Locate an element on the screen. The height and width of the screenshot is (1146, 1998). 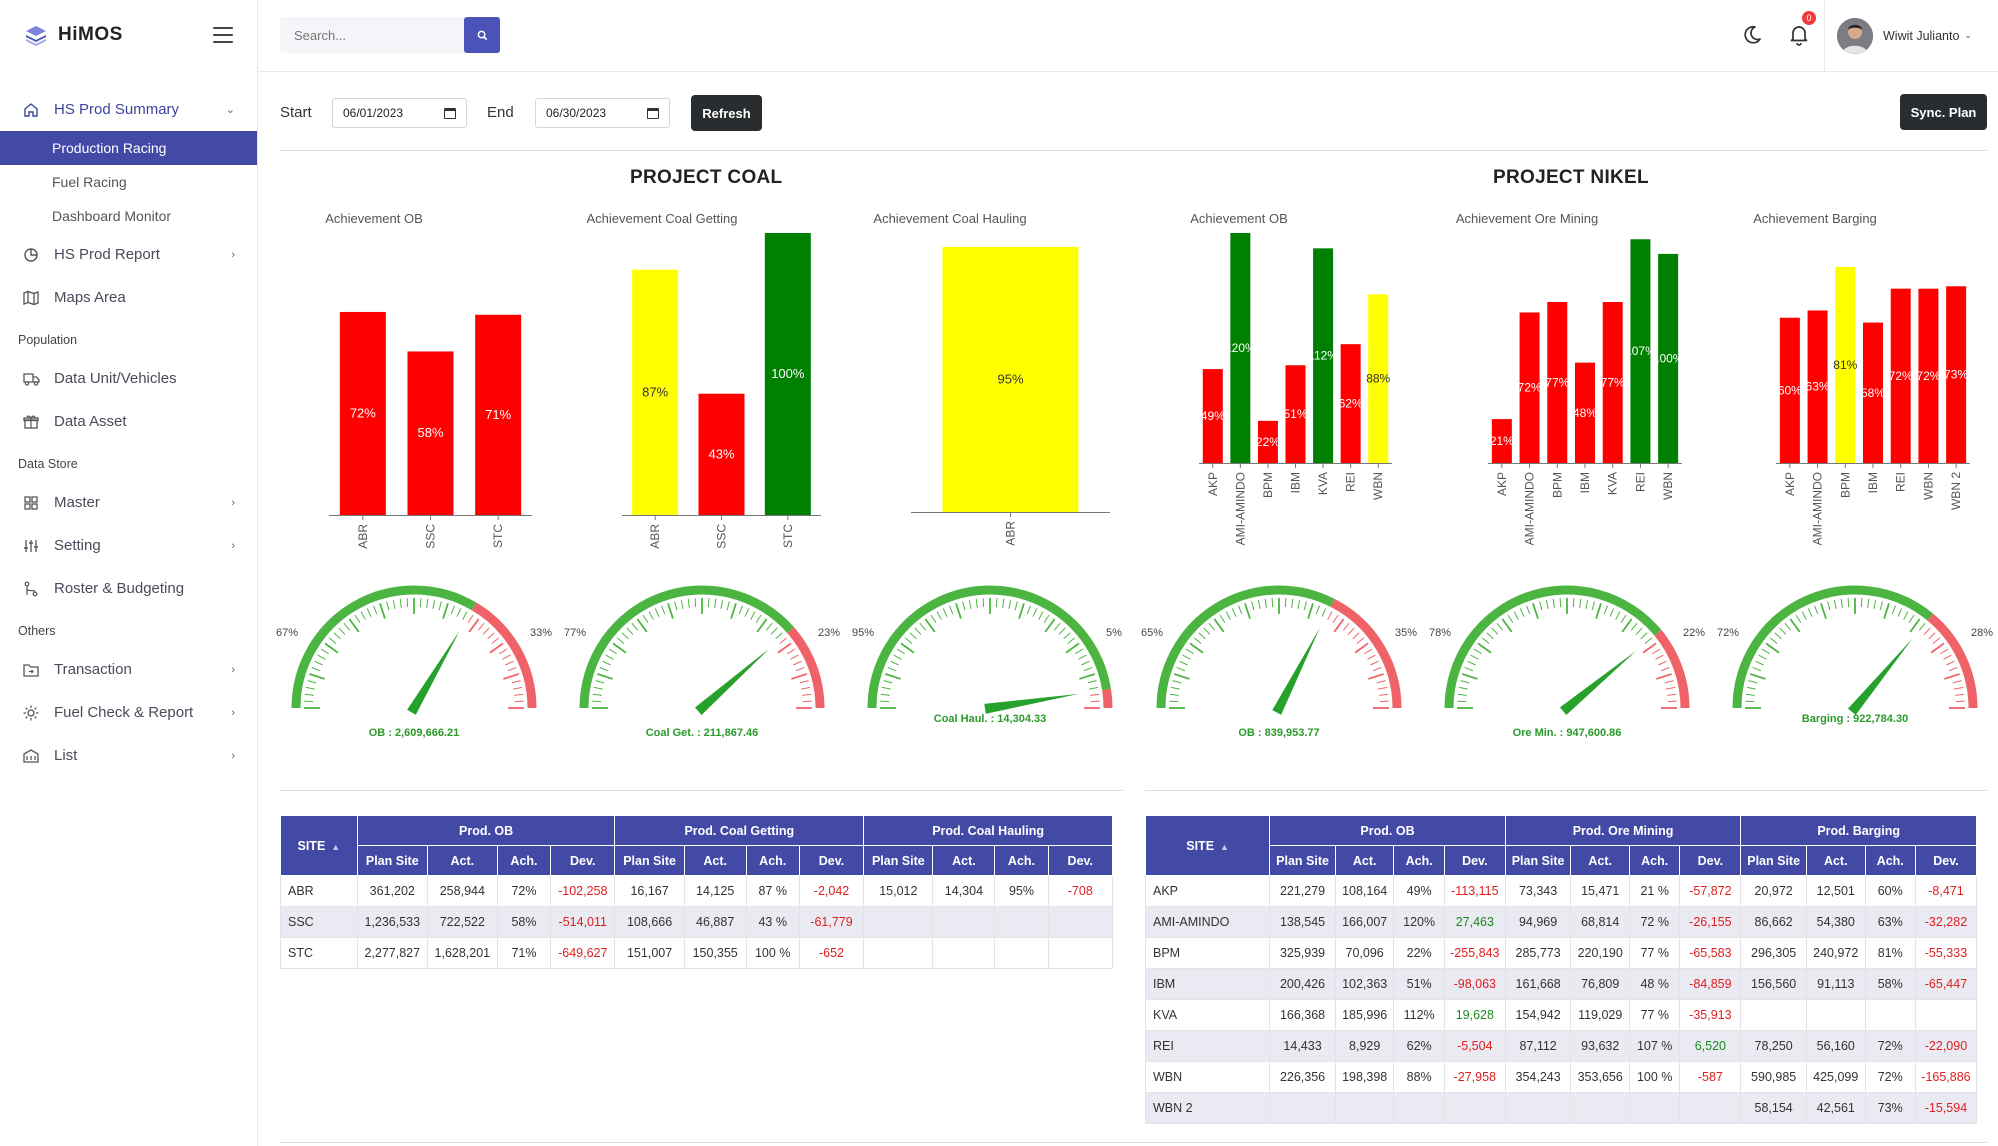
x-tick-label: SSC is located at coordinates (431, 536).